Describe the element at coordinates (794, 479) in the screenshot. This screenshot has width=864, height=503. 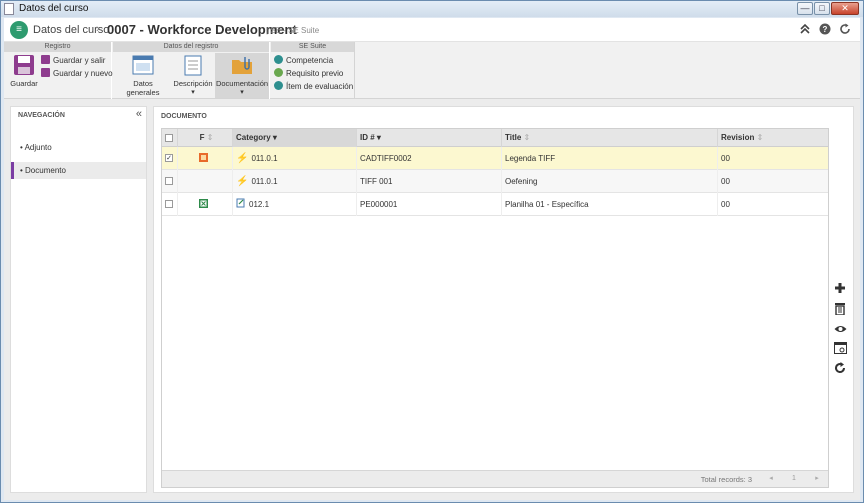
I see `page-number: 1` at that location.